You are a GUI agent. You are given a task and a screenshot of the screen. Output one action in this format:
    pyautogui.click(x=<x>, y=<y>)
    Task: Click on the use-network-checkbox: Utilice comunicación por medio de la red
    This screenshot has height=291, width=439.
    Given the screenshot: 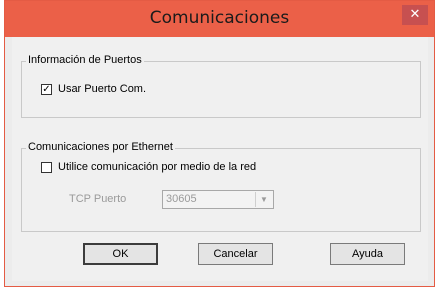 What is the action you would take?
    pyautogui.click(x=148, y=167)
    